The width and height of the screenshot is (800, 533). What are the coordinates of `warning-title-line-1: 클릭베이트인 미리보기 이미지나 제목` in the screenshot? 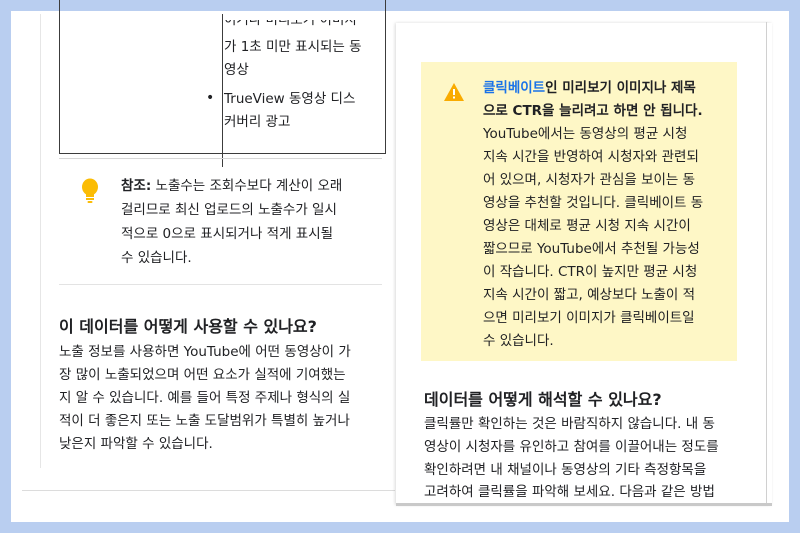 It's located at (589, 88).